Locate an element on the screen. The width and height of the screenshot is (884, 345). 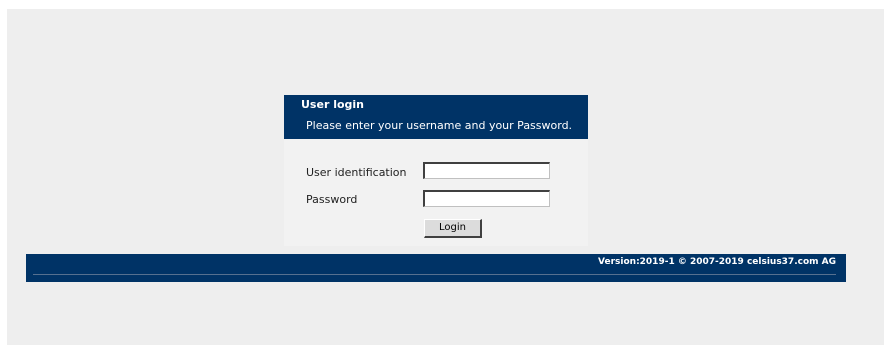
footer-divider is located at coordinates (434, 274).